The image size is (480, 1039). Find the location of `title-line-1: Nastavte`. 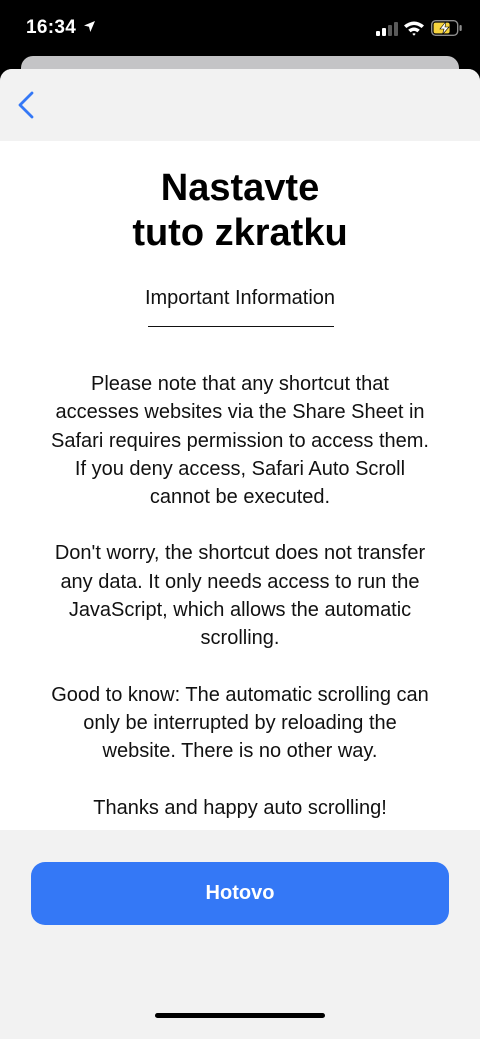

title-line-1: Nastavte is located at coordinates (240, 188).